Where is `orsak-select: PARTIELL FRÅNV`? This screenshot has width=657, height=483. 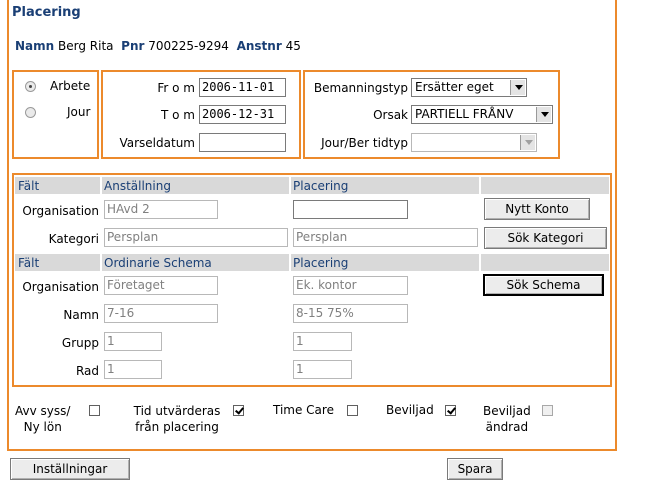 orsak-select: PARTIELL FRÅNV is located at coordinates (482, 114).